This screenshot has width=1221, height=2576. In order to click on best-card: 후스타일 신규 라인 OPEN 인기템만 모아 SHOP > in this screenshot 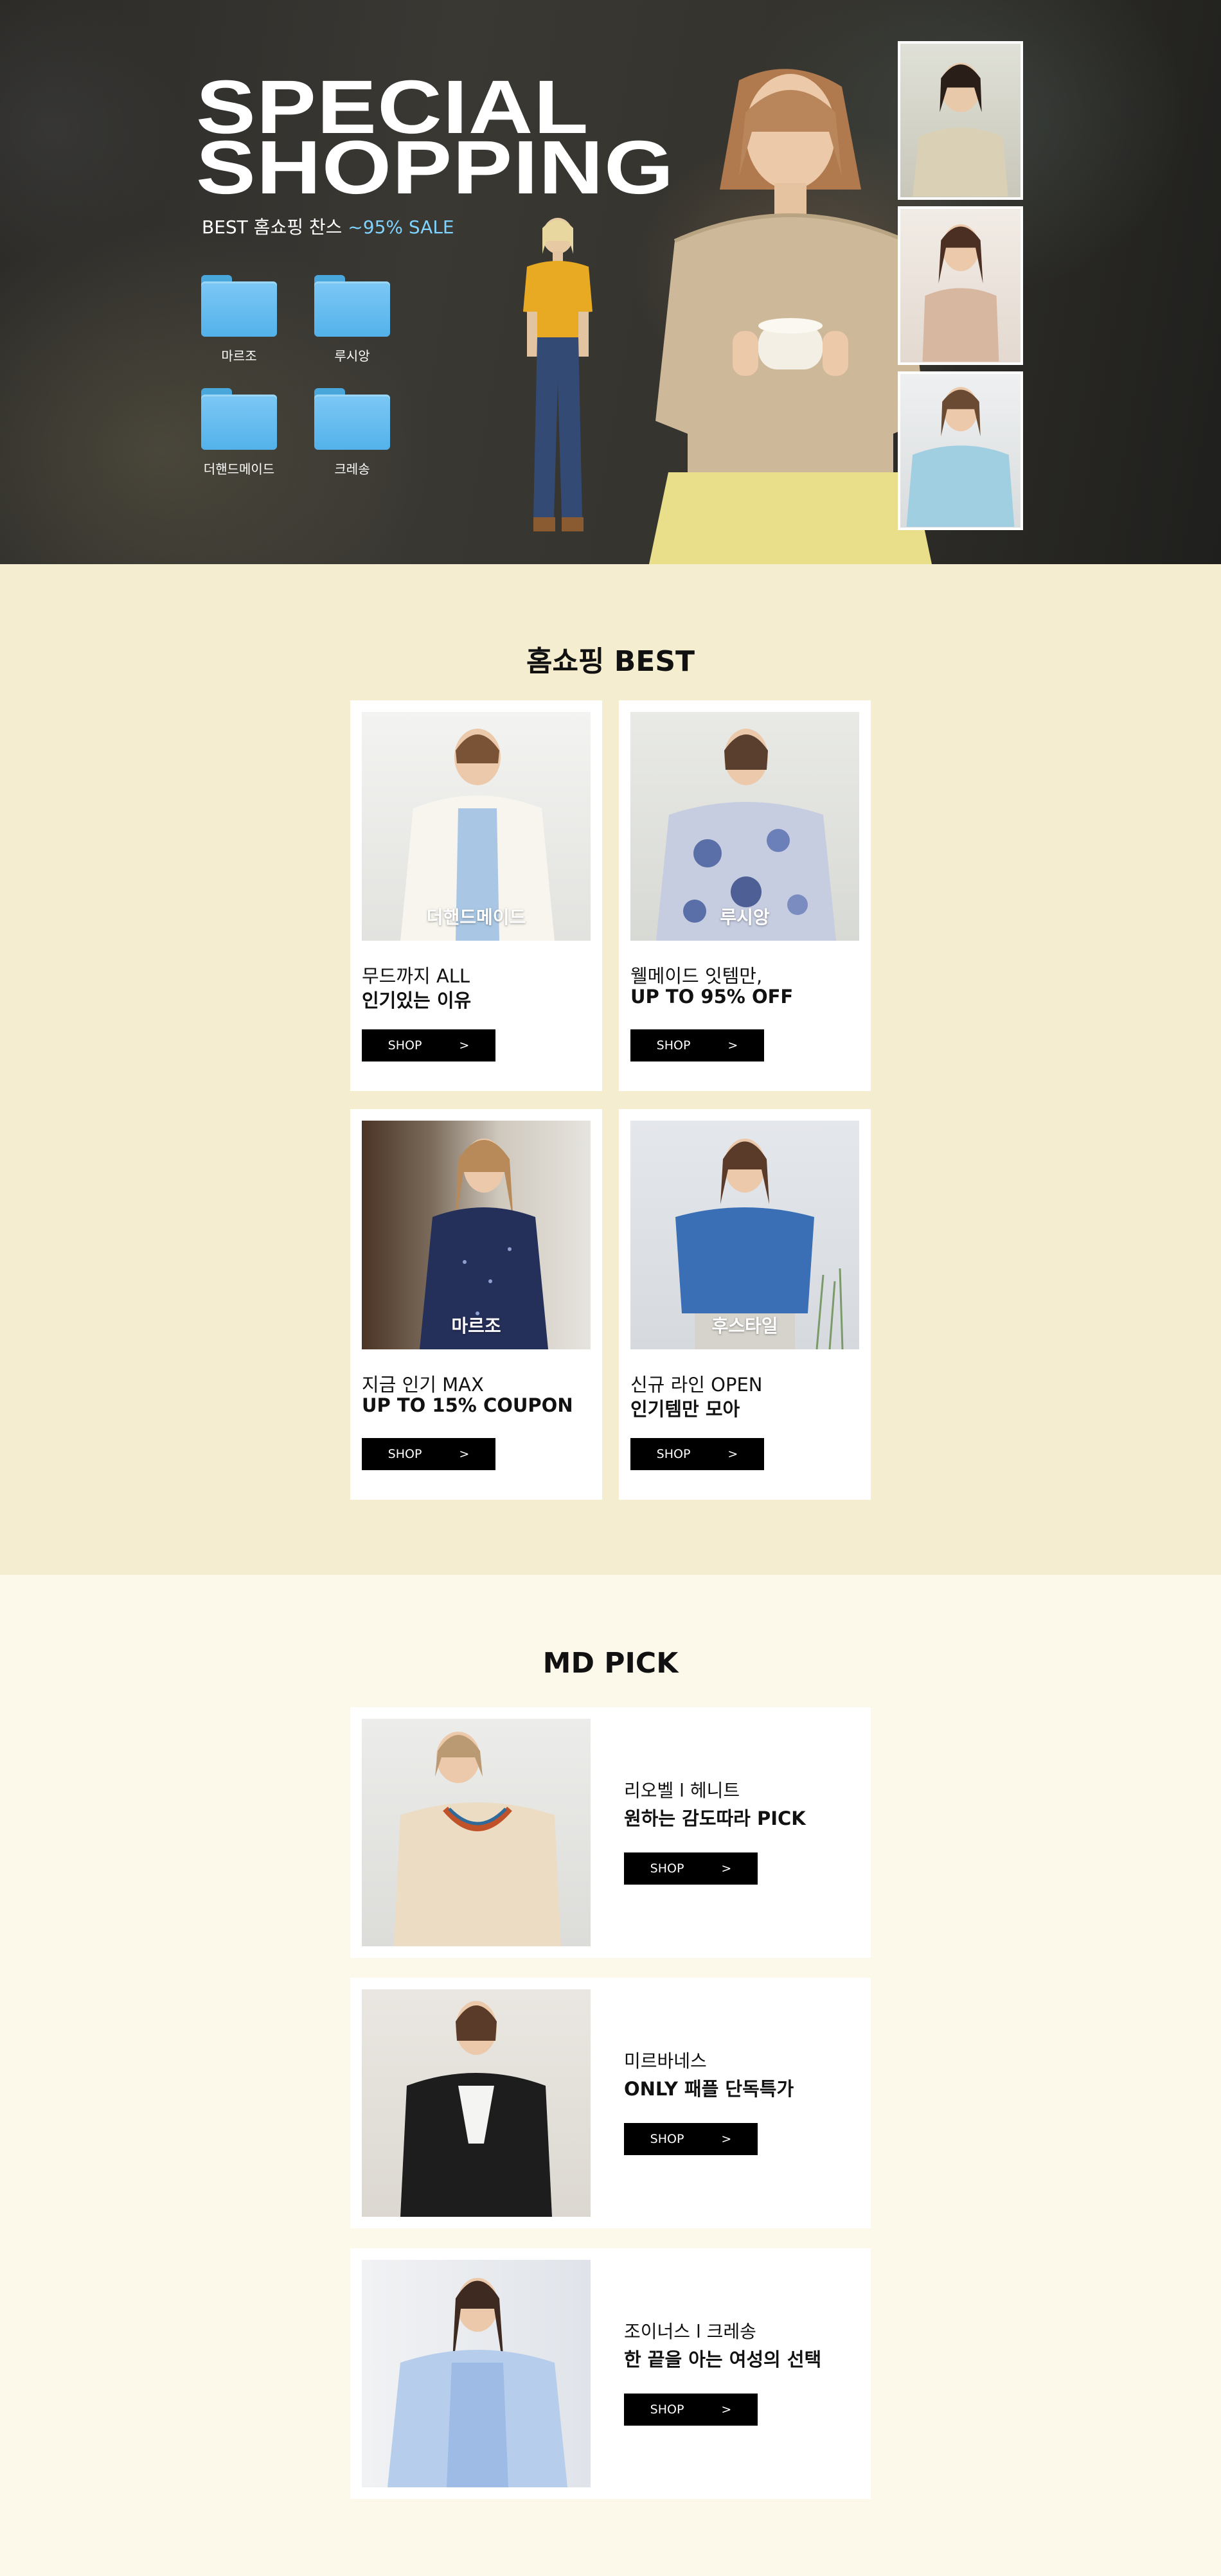, I will do `click(745, 1305)`.